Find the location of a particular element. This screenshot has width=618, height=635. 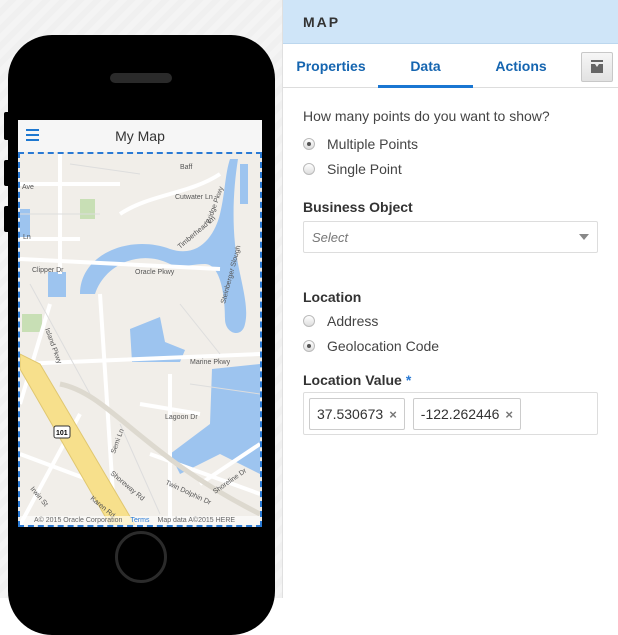

street-label: Cutwater Ln is located at coordinates (194, 197).